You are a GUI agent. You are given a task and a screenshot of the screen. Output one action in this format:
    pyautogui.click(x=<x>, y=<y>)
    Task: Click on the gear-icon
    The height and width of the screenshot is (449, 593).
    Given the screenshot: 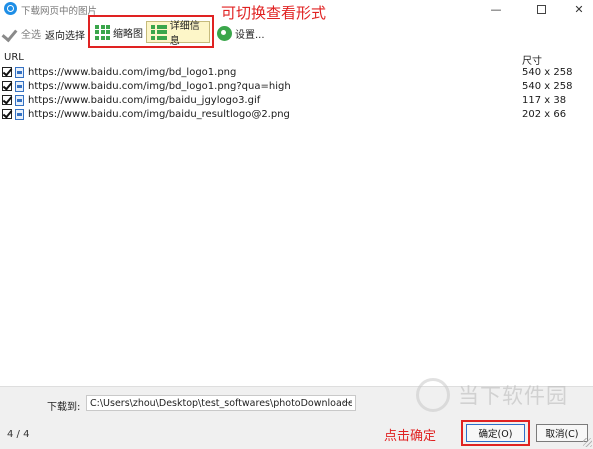 What is the action you would take?
    pyautogui.click(x=224, y=33)
    